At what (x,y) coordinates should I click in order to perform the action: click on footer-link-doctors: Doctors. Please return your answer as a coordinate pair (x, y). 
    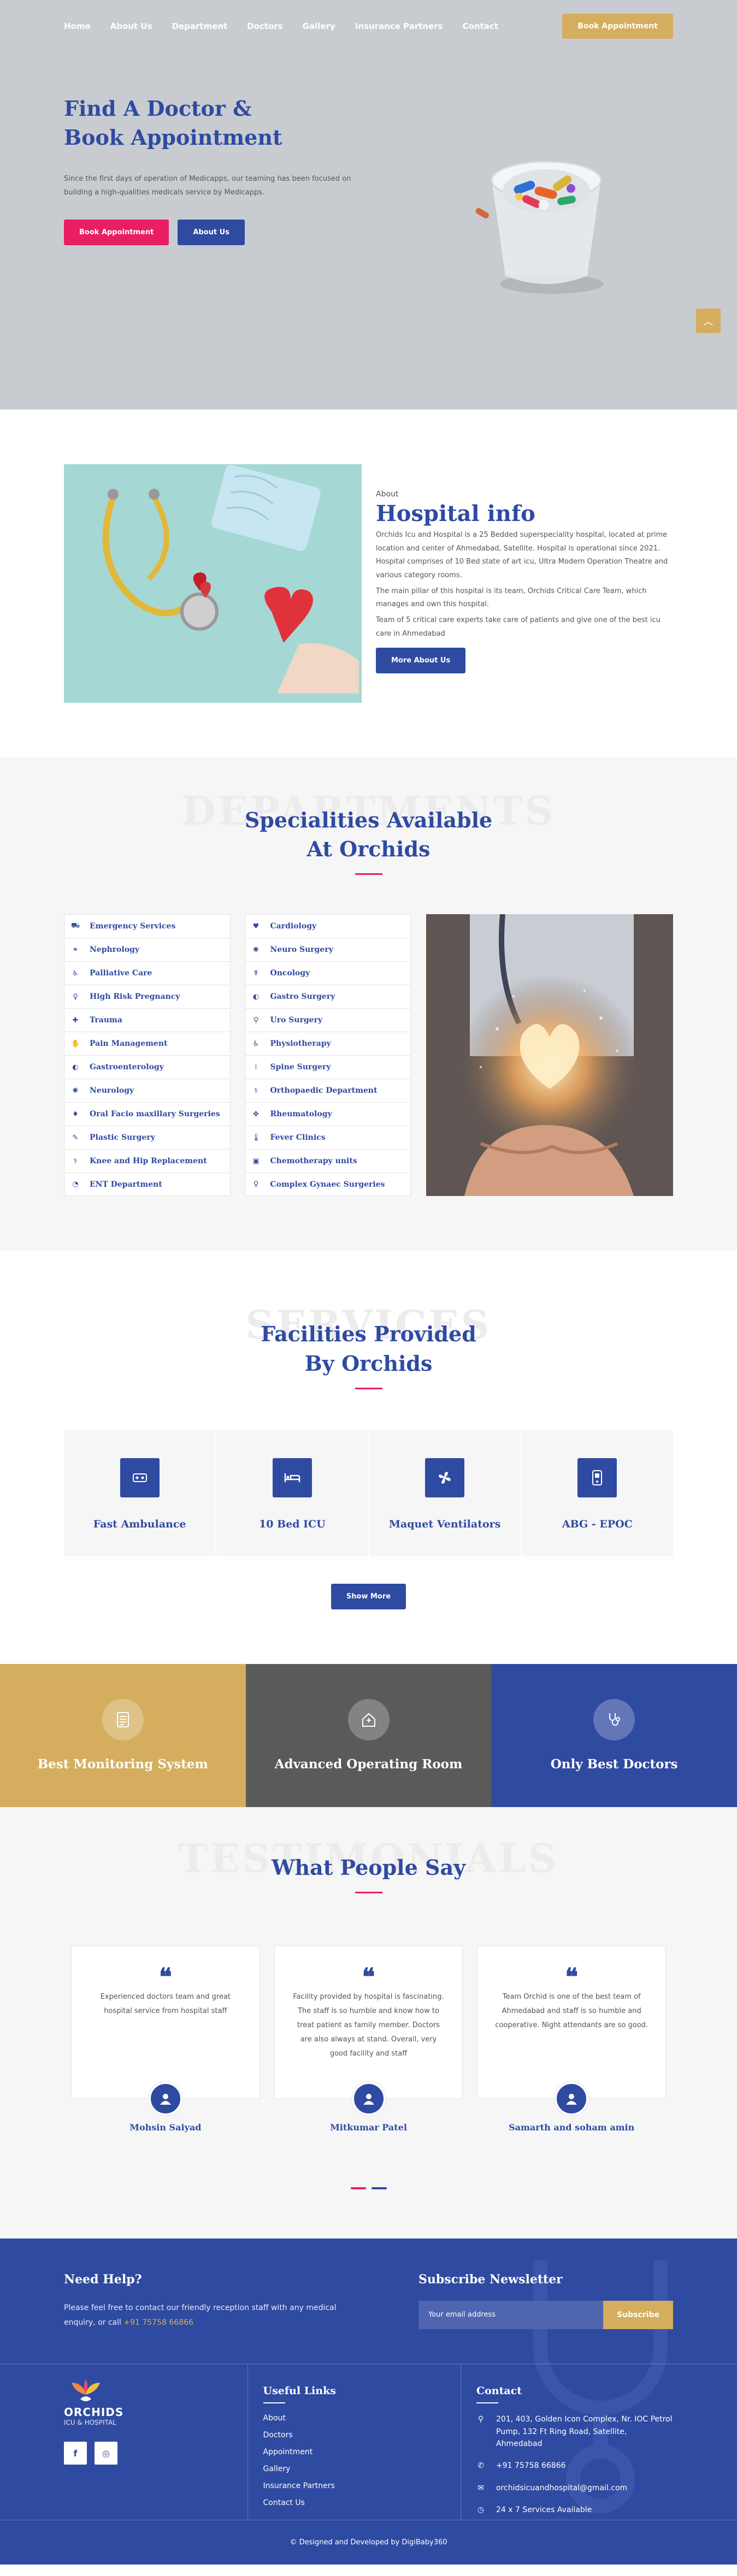
    Looking at the image, I should click on (362, 2435).